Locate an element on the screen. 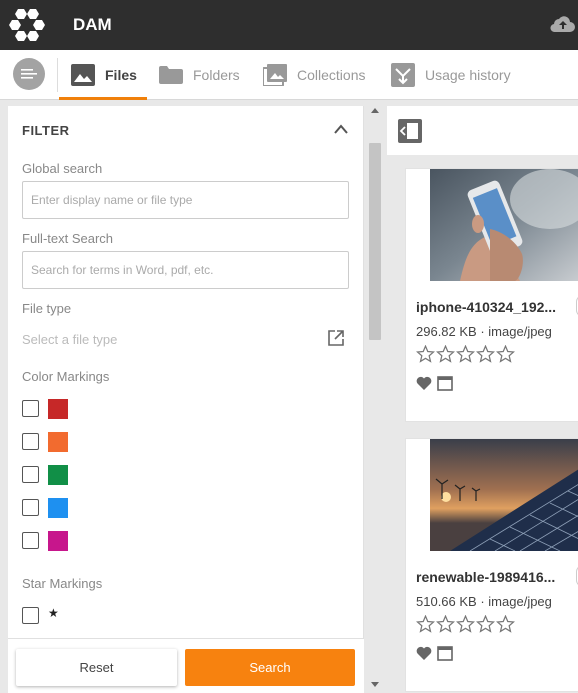 The height and width of the screenshot is (693, 578). active-tab-indicator is located at coordinates (103, 98).